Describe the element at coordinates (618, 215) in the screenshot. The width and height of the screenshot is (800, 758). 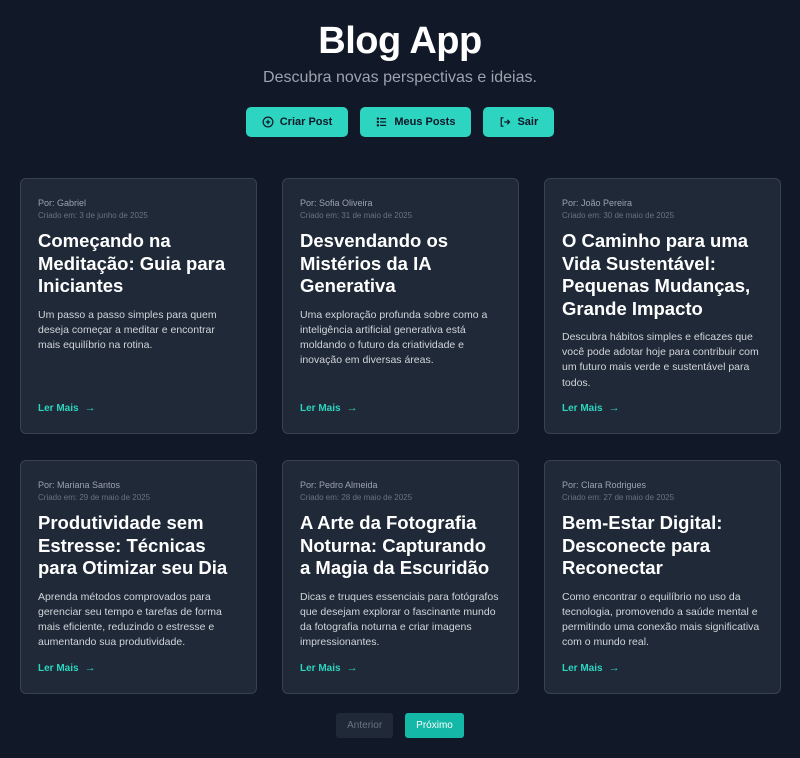
I see `post-date: Criado em: 30 de maio de 2025` at that location.